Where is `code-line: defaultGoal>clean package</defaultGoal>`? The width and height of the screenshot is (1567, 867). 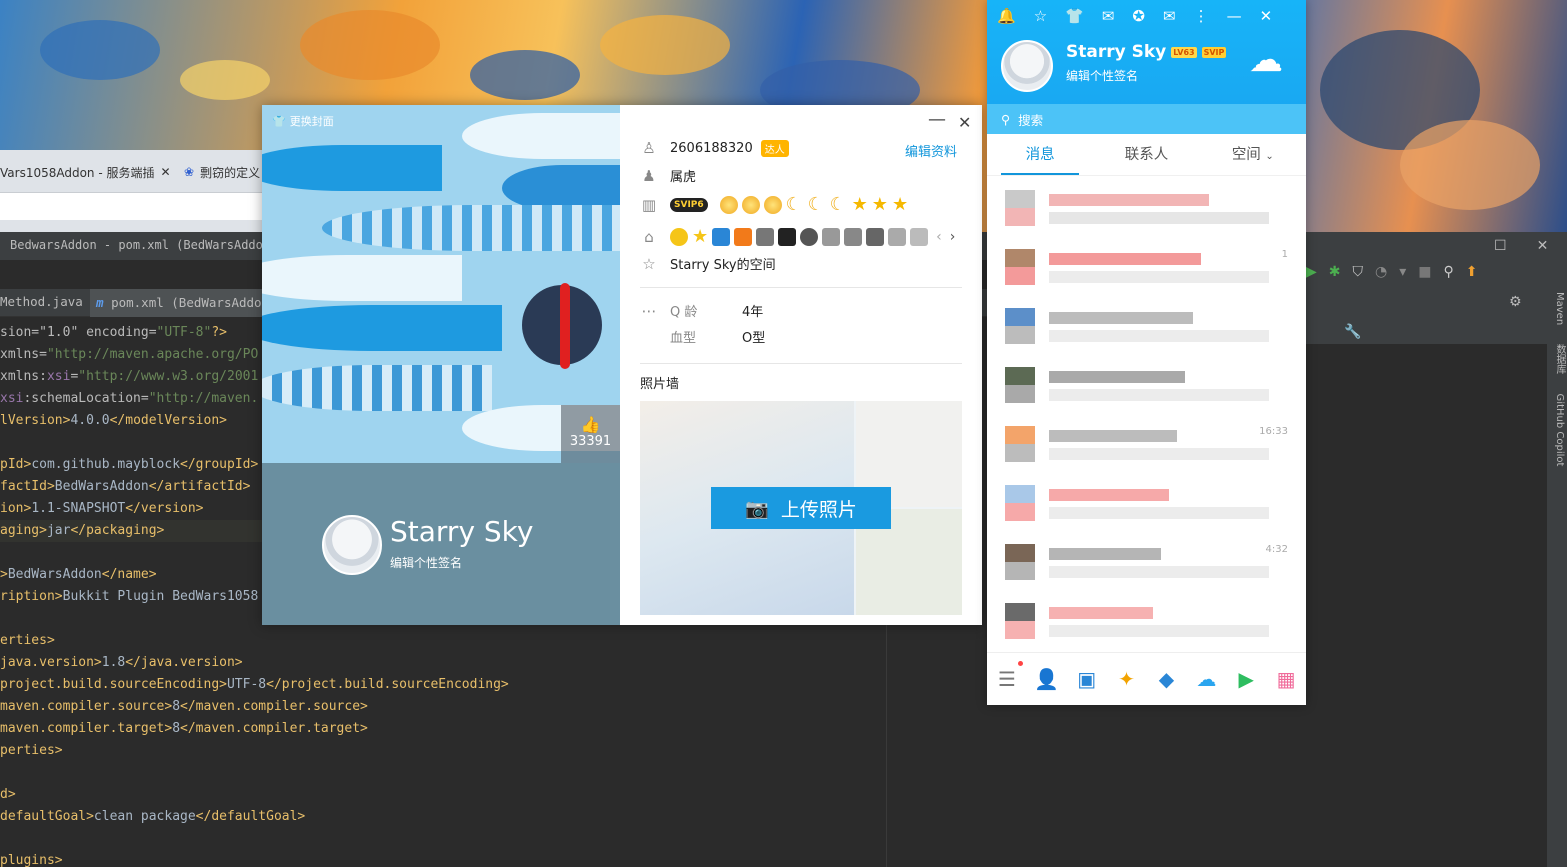
code-line: defaultGoal>clean package</defaultGoal> is located at coordinates (443, 817).